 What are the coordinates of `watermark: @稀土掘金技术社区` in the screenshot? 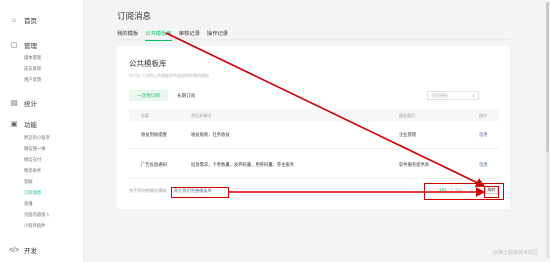 It's located at (515, 253).